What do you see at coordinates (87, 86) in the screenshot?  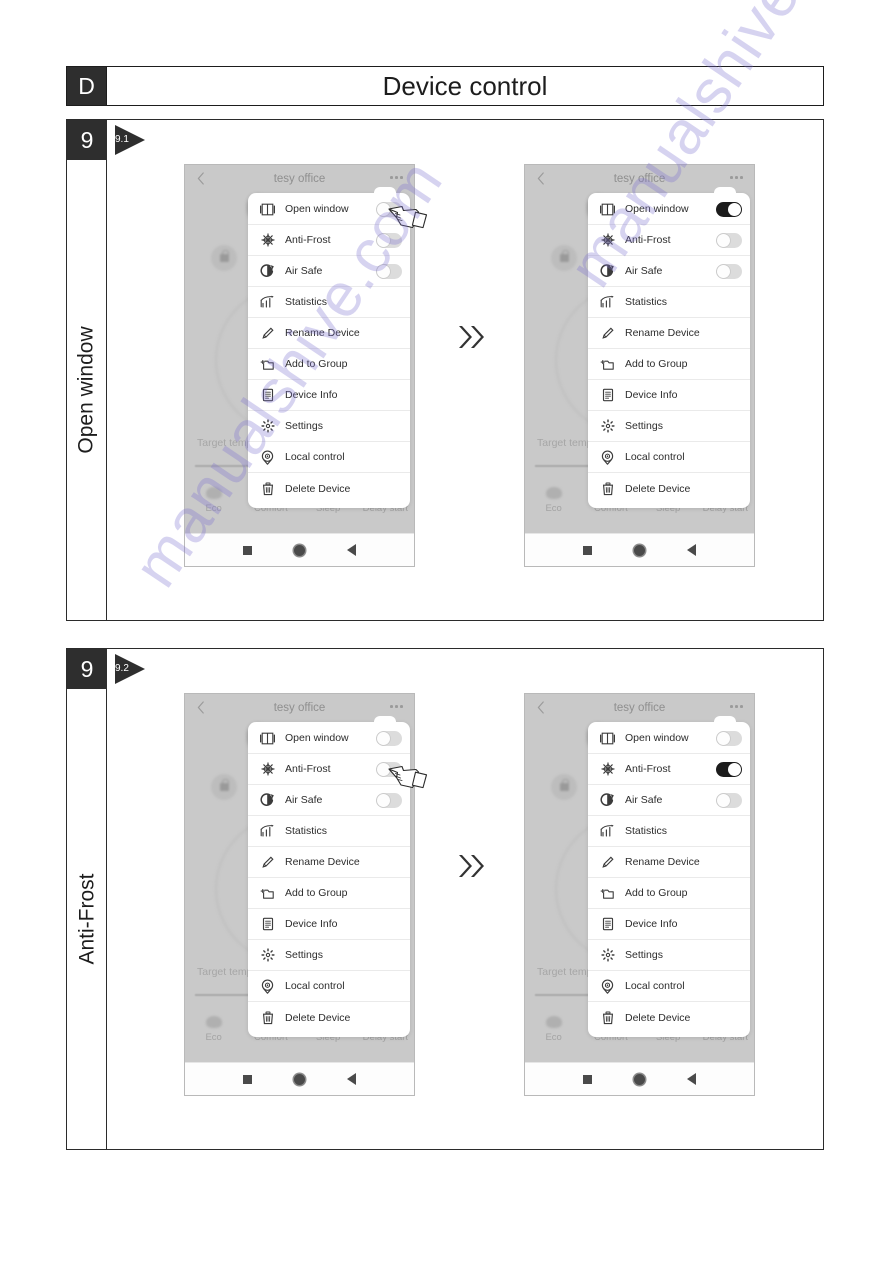 I see `section-letter-badge: D` at bounding box center [87, 86].